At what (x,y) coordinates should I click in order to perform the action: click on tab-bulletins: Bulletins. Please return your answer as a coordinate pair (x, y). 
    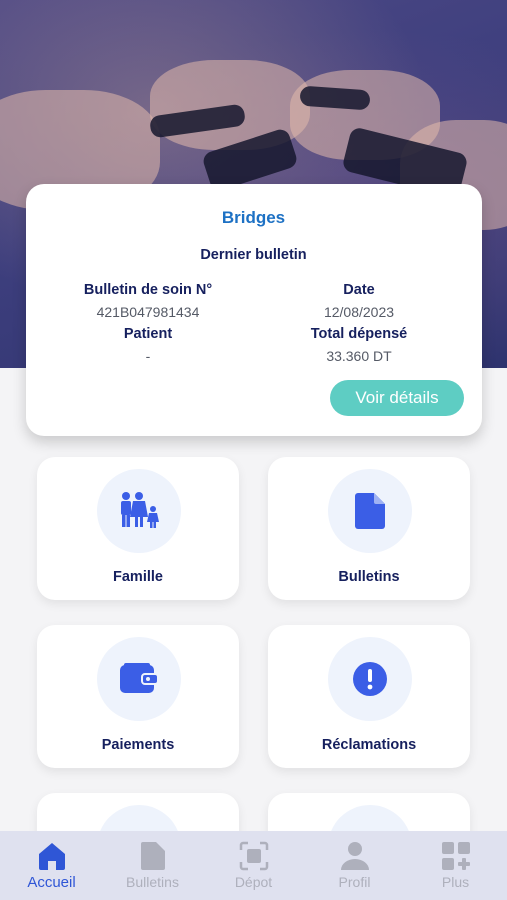
    Looking at the image, I should click on (152, 865).